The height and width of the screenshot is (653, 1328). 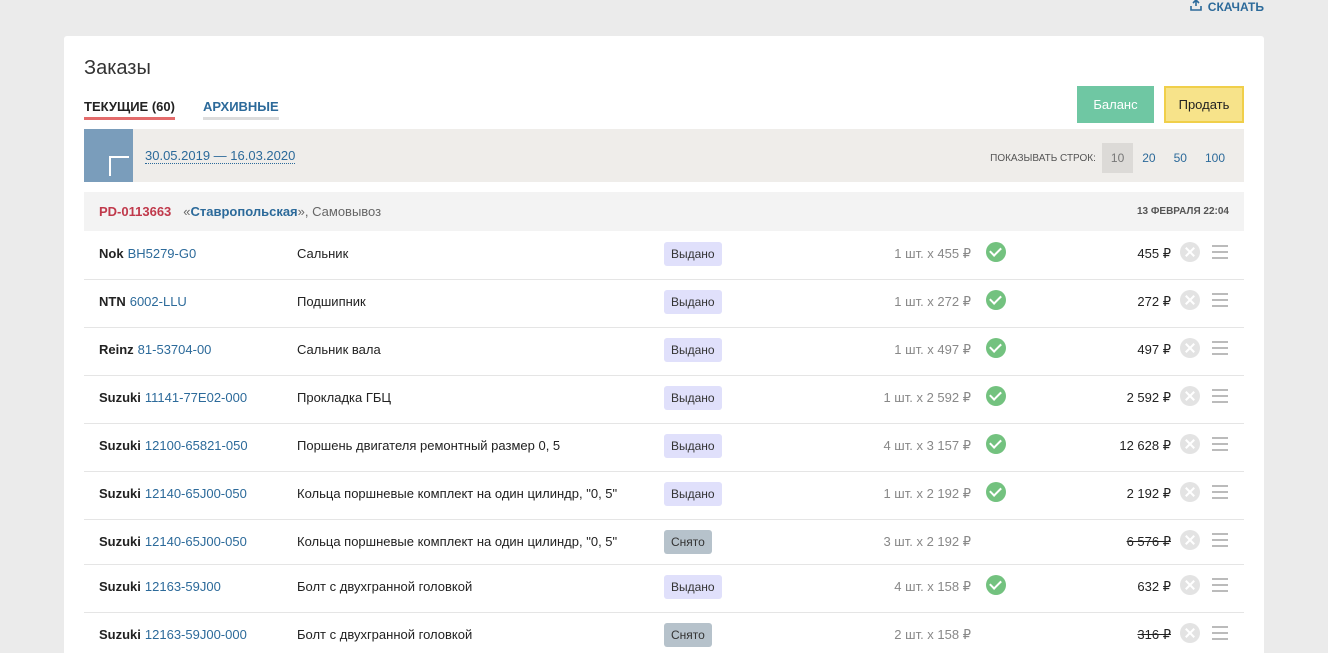 What do you see at coordinates (108, 155) in the screenshot?
I see `add-filter-button` at bounding box center [108, 155].